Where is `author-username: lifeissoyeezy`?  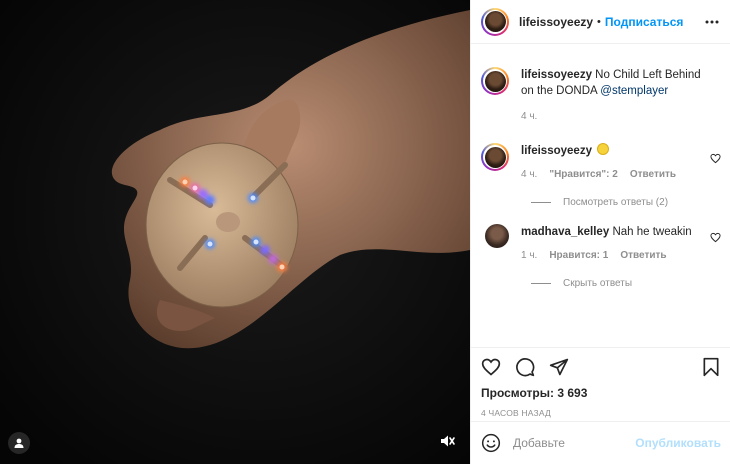
author-username: lifeissoyeezy is located at coordinates (556, 22).